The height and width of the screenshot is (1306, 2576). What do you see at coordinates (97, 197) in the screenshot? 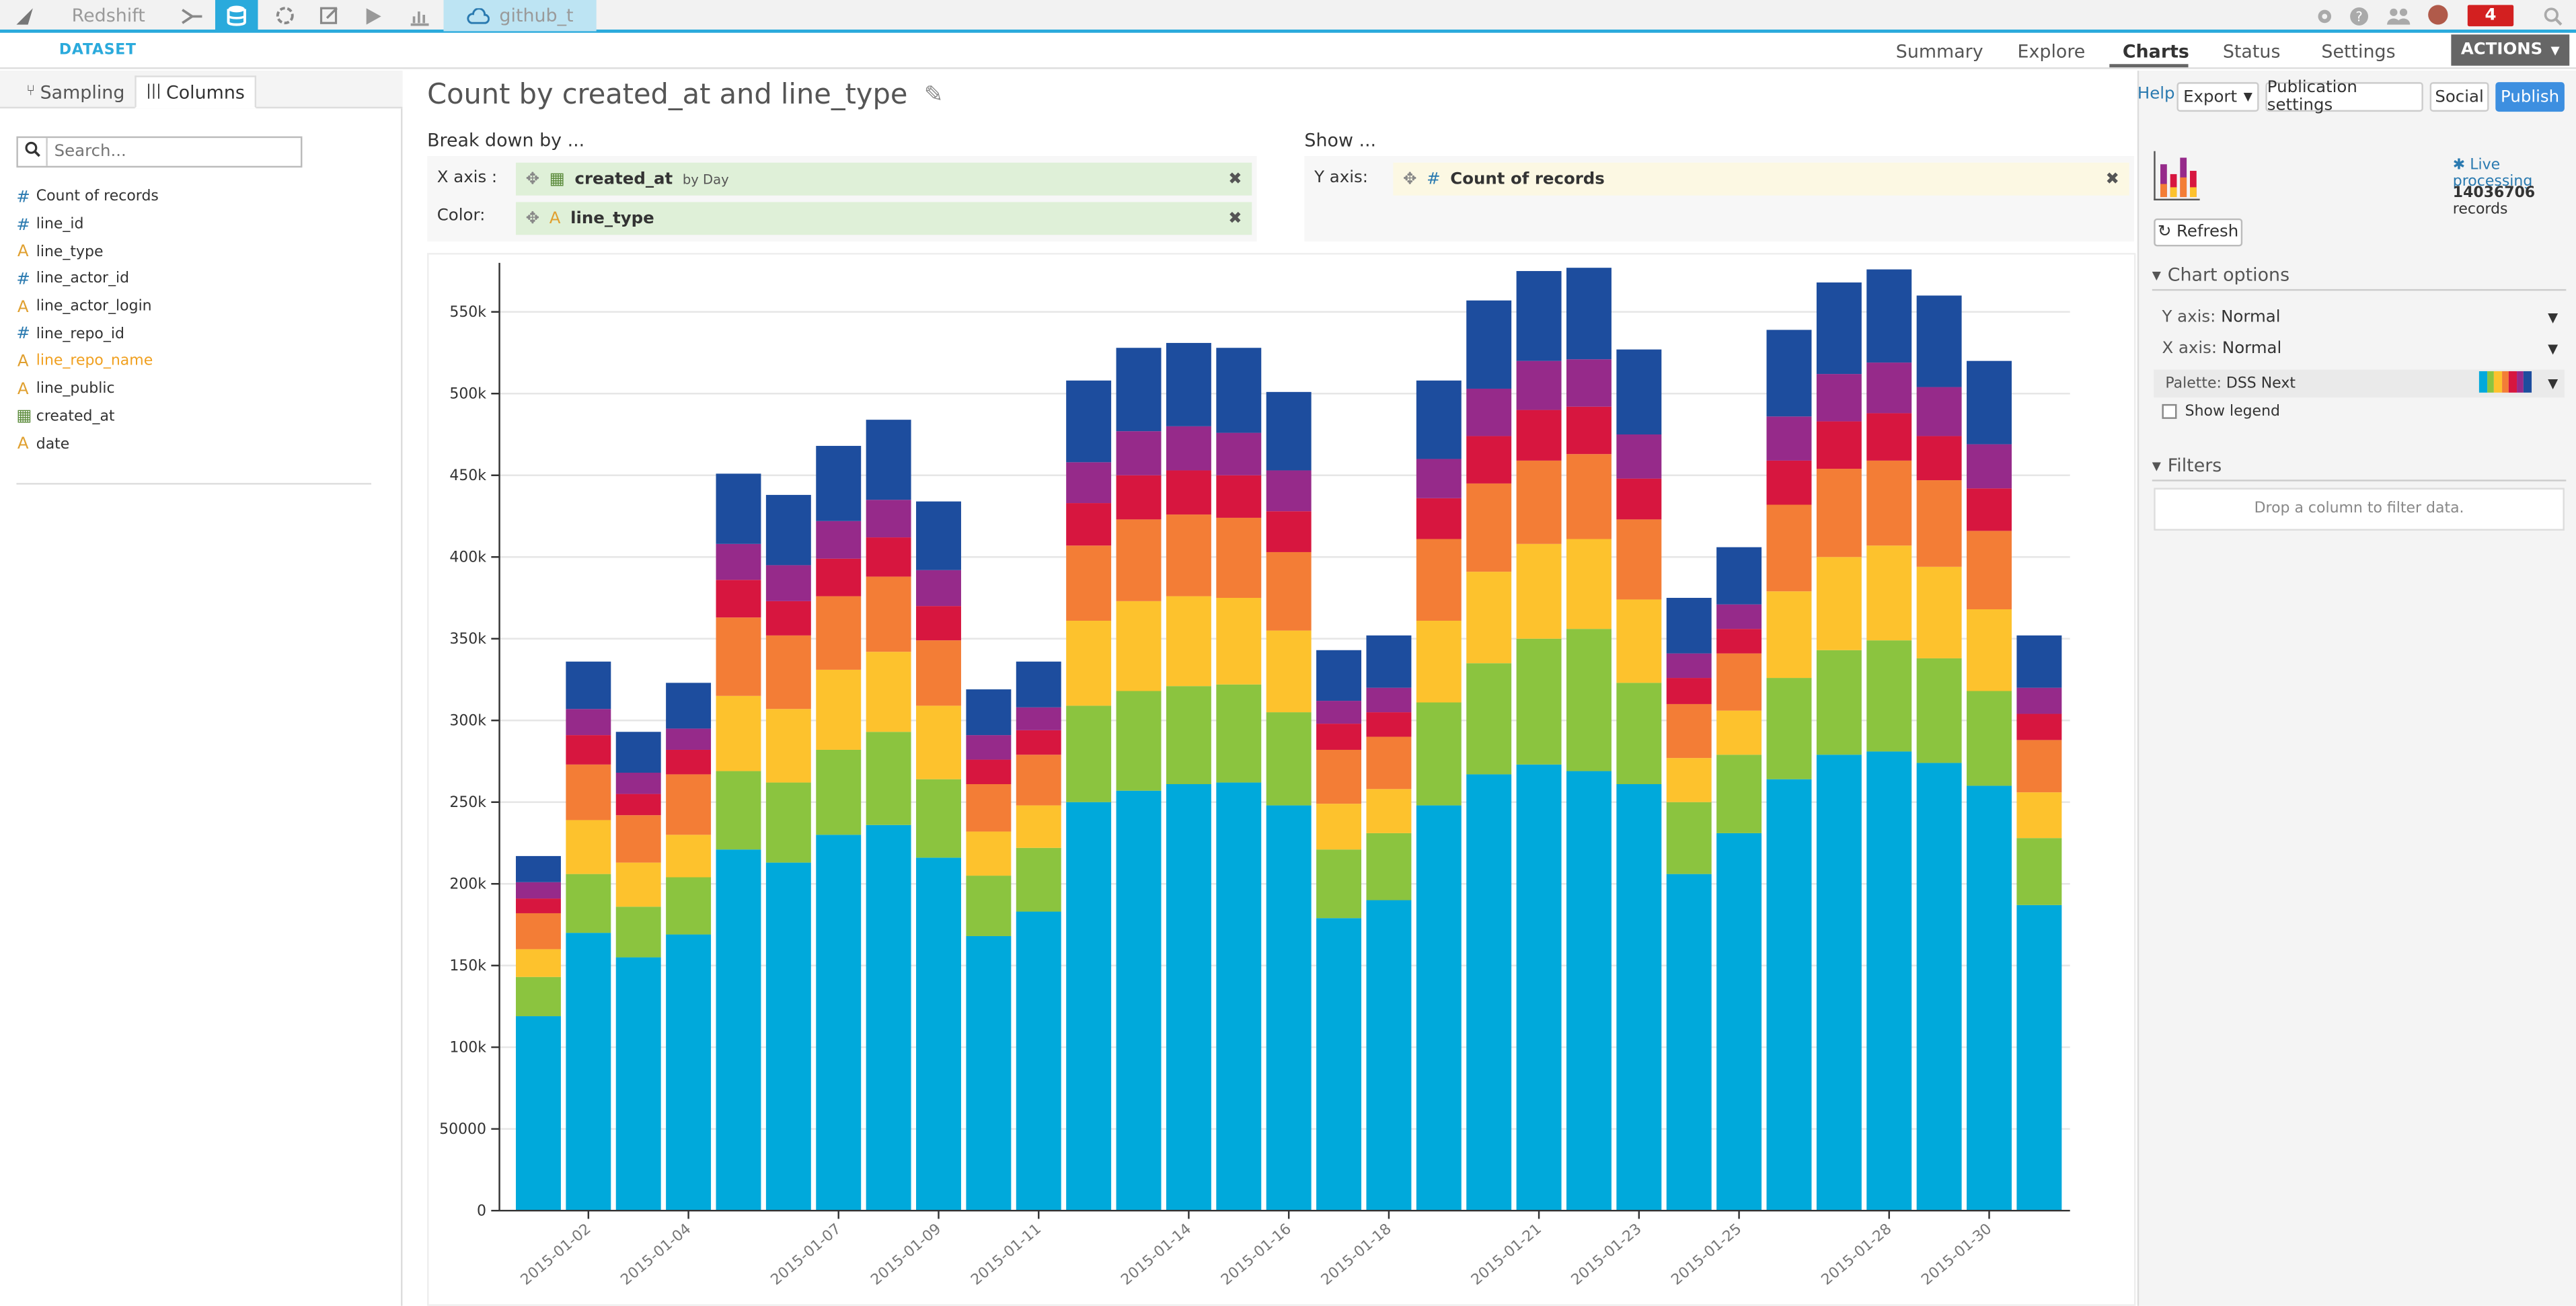
I see `column-name: Count of records` at bounding box center [97, 197].